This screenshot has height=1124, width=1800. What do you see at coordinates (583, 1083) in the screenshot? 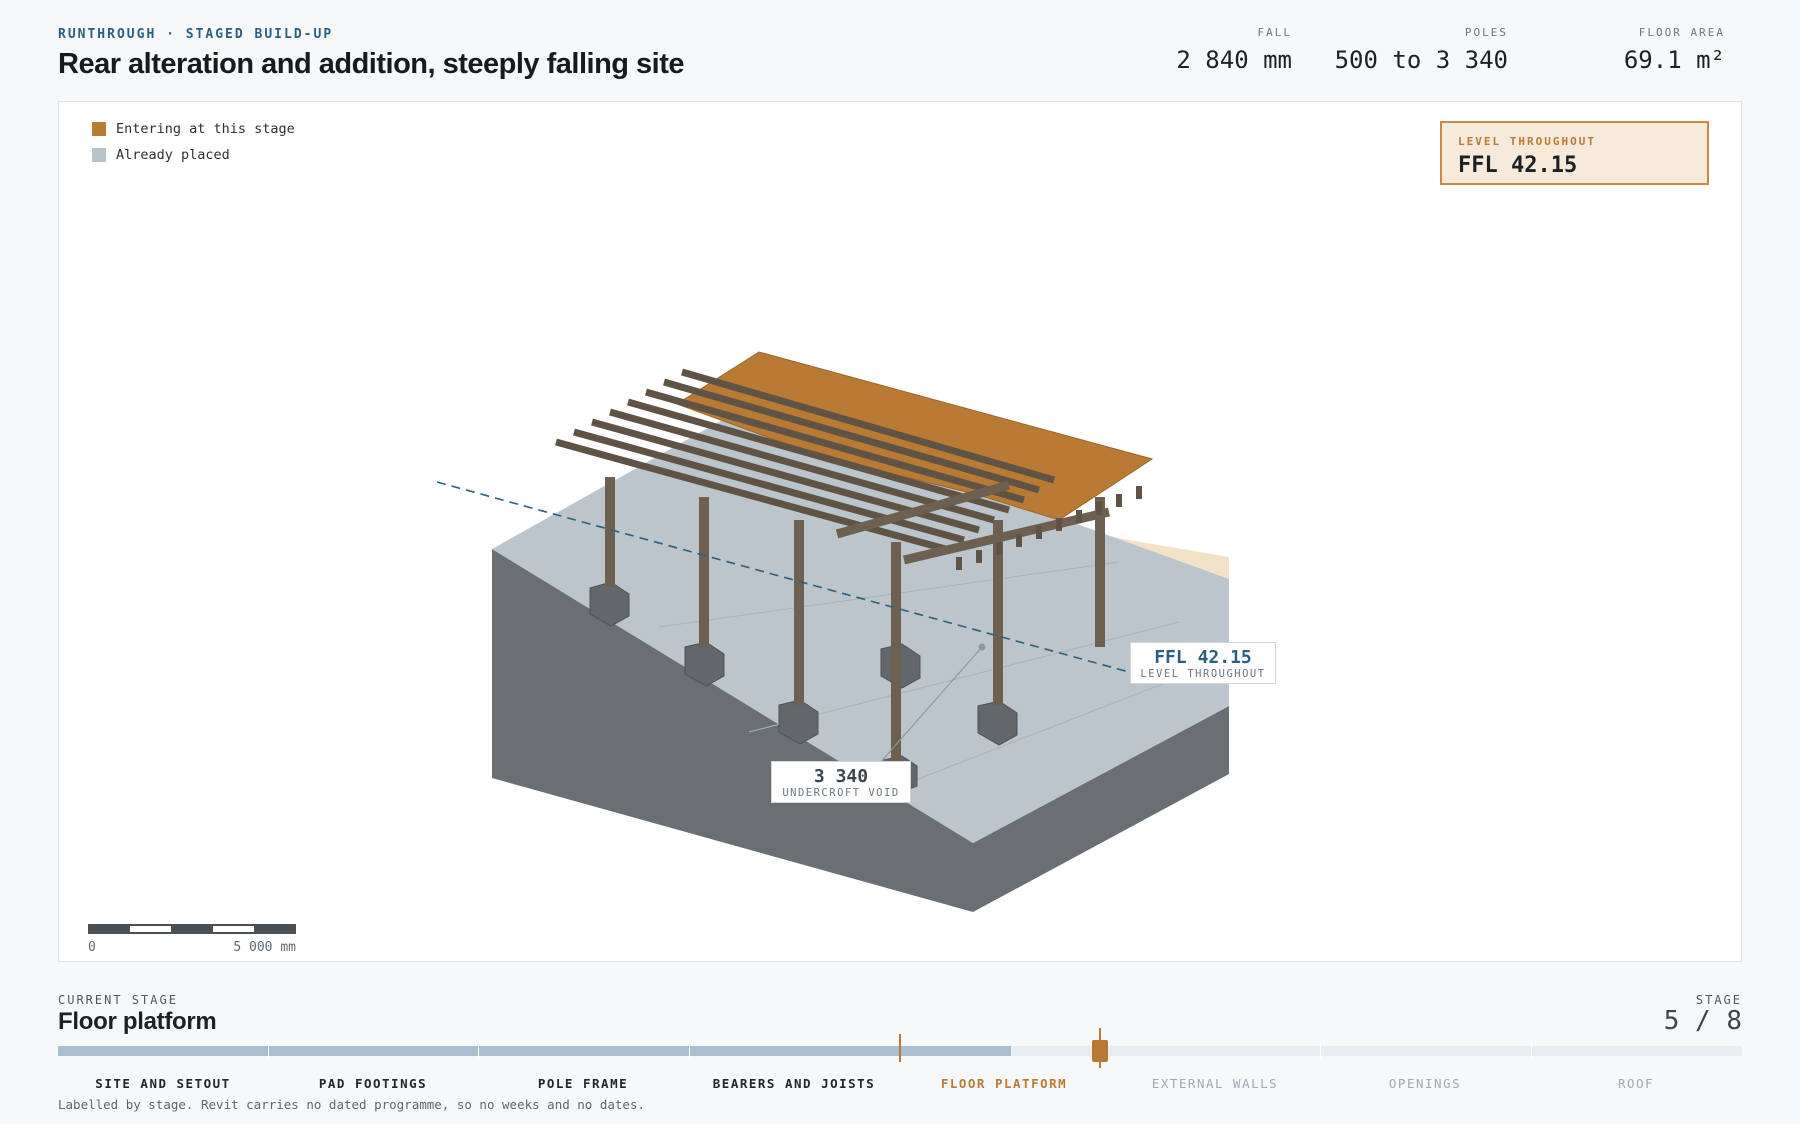
I see `step-pole-frame: POLE FRAME` at bounding box center [583, 1083].